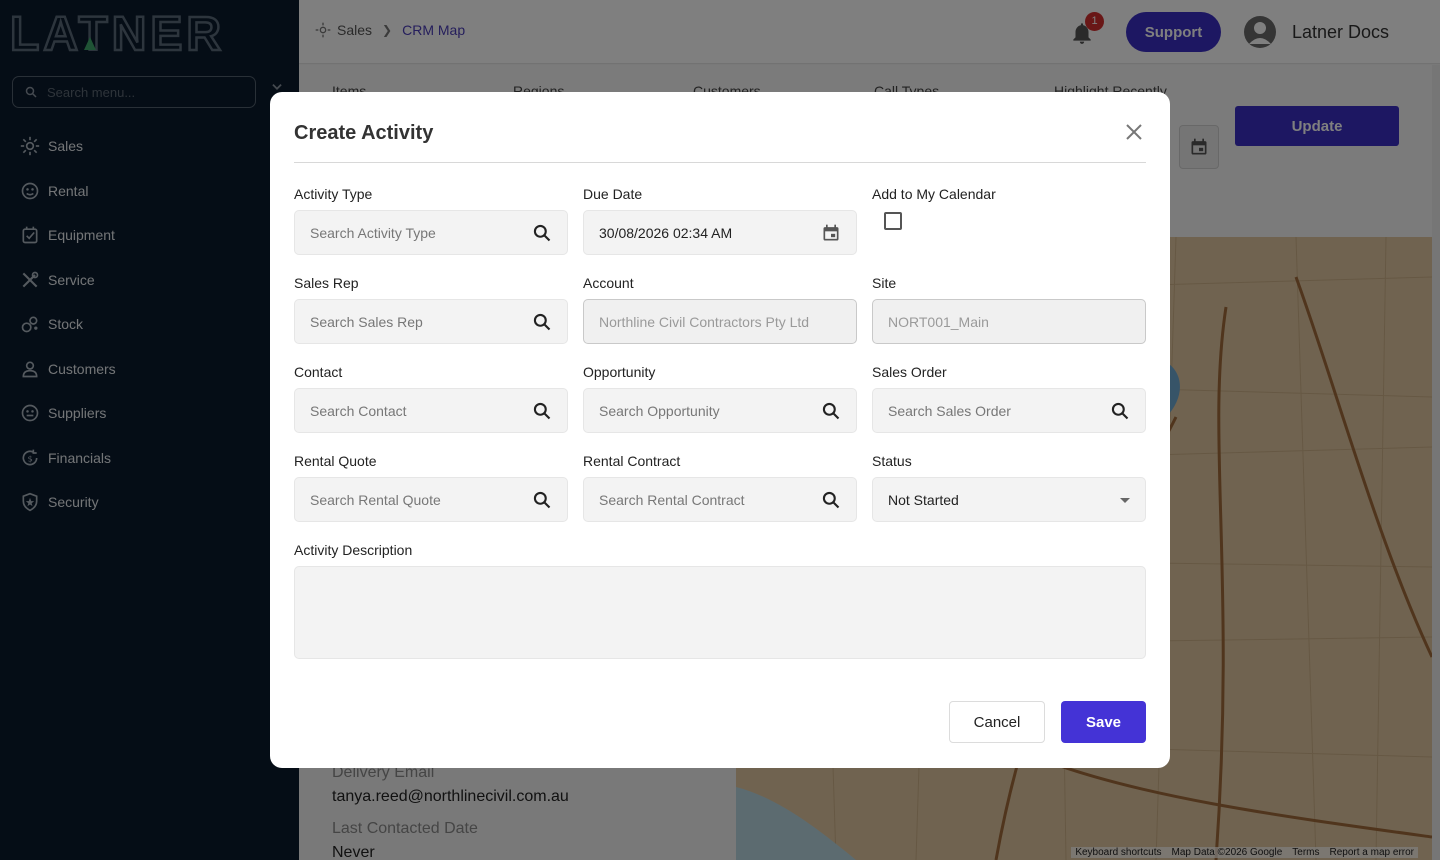  Describe the element at coordinates (410, 232) in the screenshot. I see `activity-type-input` at that location.